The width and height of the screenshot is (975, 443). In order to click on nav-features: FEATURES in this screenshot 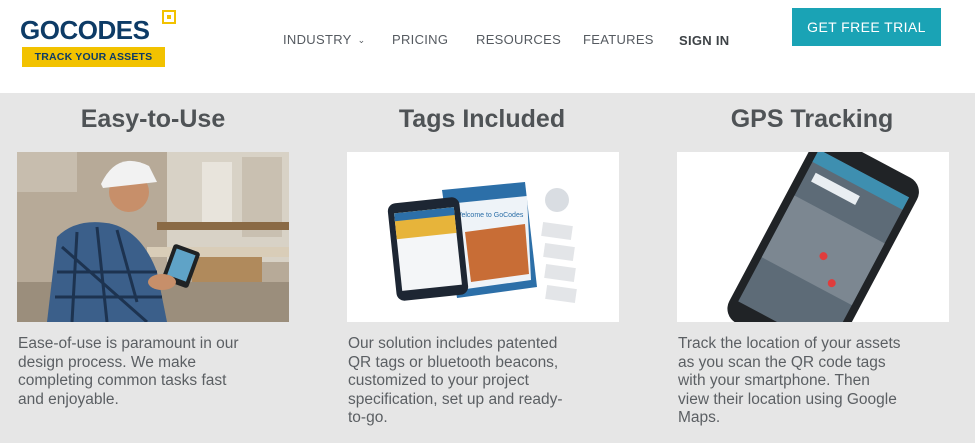, I will do `click(618, 39)`.